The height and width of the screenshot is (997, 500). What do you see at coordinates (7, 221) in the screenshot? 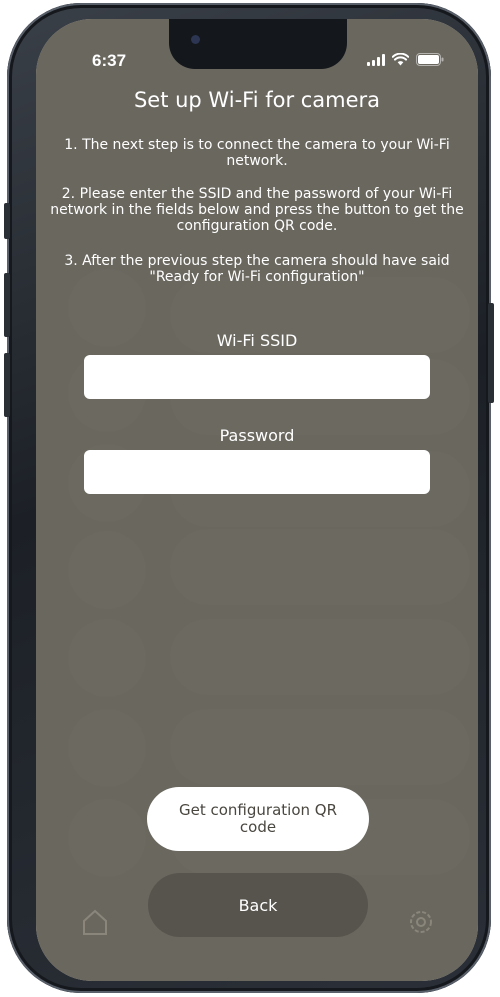
I see `silent-switch` at bounding box center [7, 221].